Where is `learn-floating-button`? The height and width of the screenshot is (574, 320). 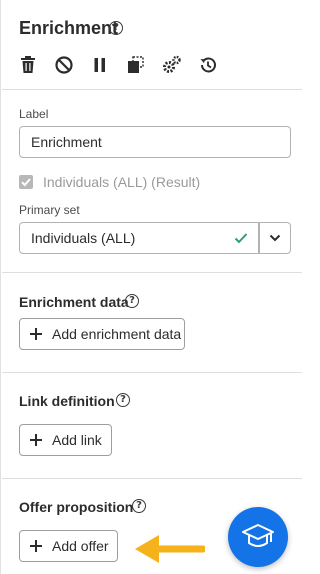
learn-floating-button is located at coordinates (258, 537).